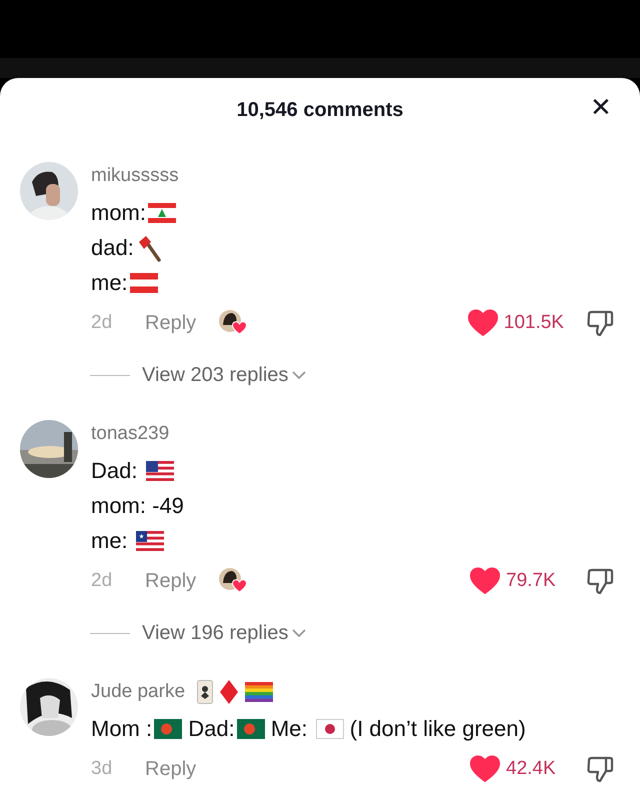 The height and width of the screenshot is (798, 640). Describe the element at coordinates (112, 248) in the screenshot. I see `comment-text: dad:` at that location.